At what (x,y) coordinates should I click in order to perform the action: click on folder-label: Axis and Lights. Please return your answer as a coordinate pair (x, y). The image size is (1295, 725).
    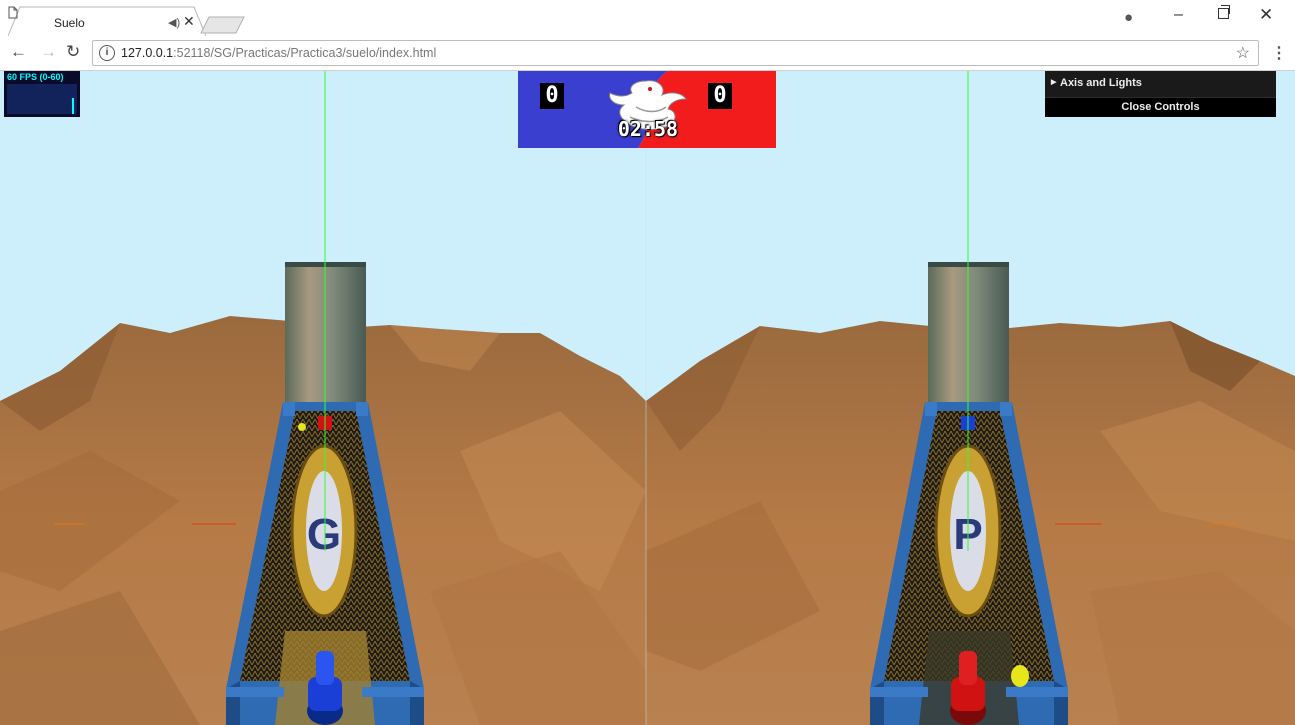
    Looking at the image, I should click on (1101, 83).